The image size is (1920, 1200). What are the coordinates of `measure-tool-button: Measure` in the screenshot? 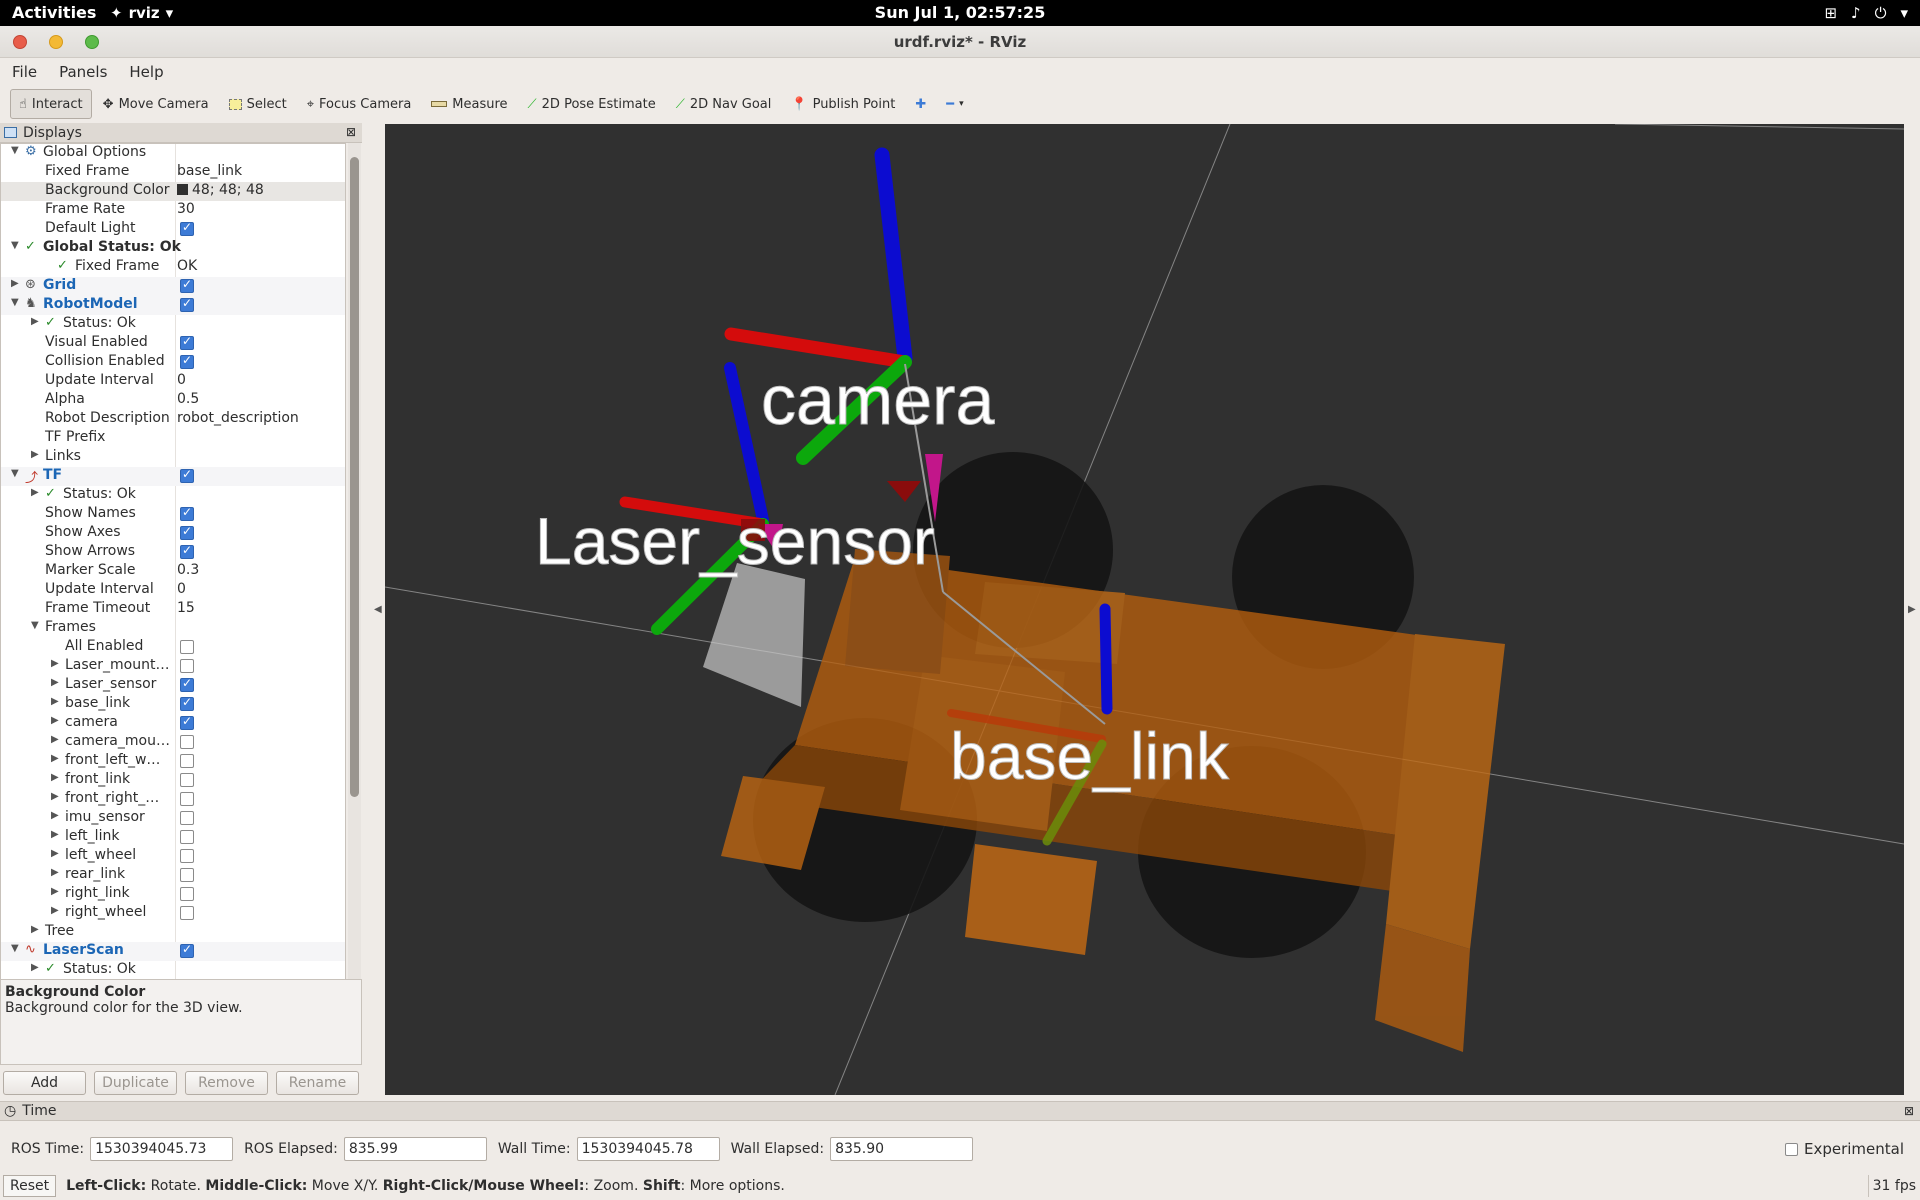 It's located at (469, 104).